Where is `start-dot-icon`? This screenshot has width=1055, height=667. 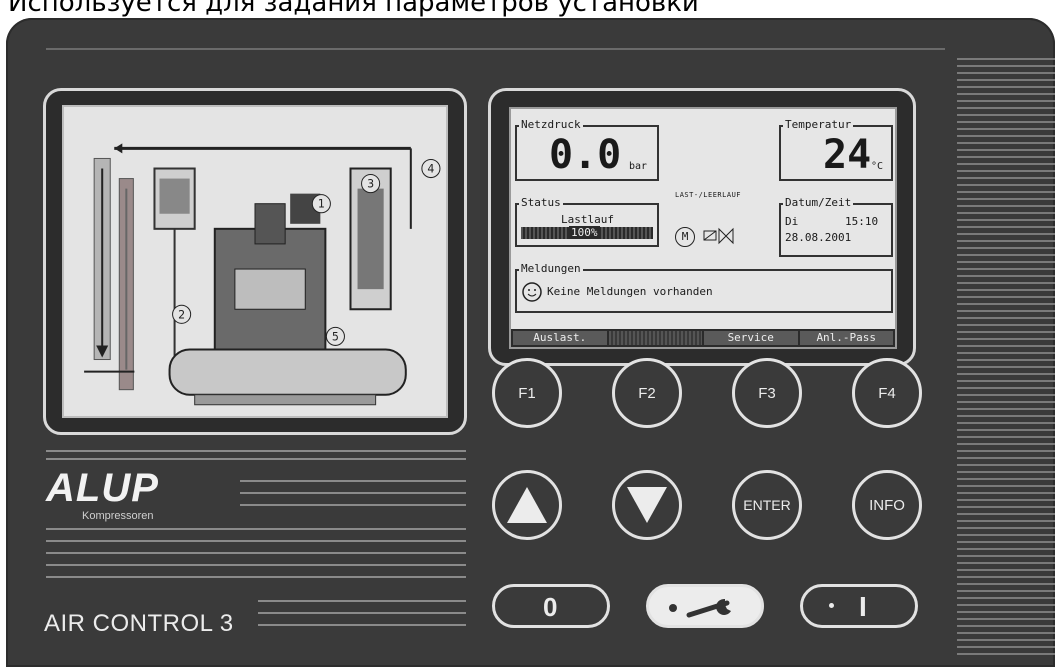 start-dot-icon is located at coordinates (831, 605).